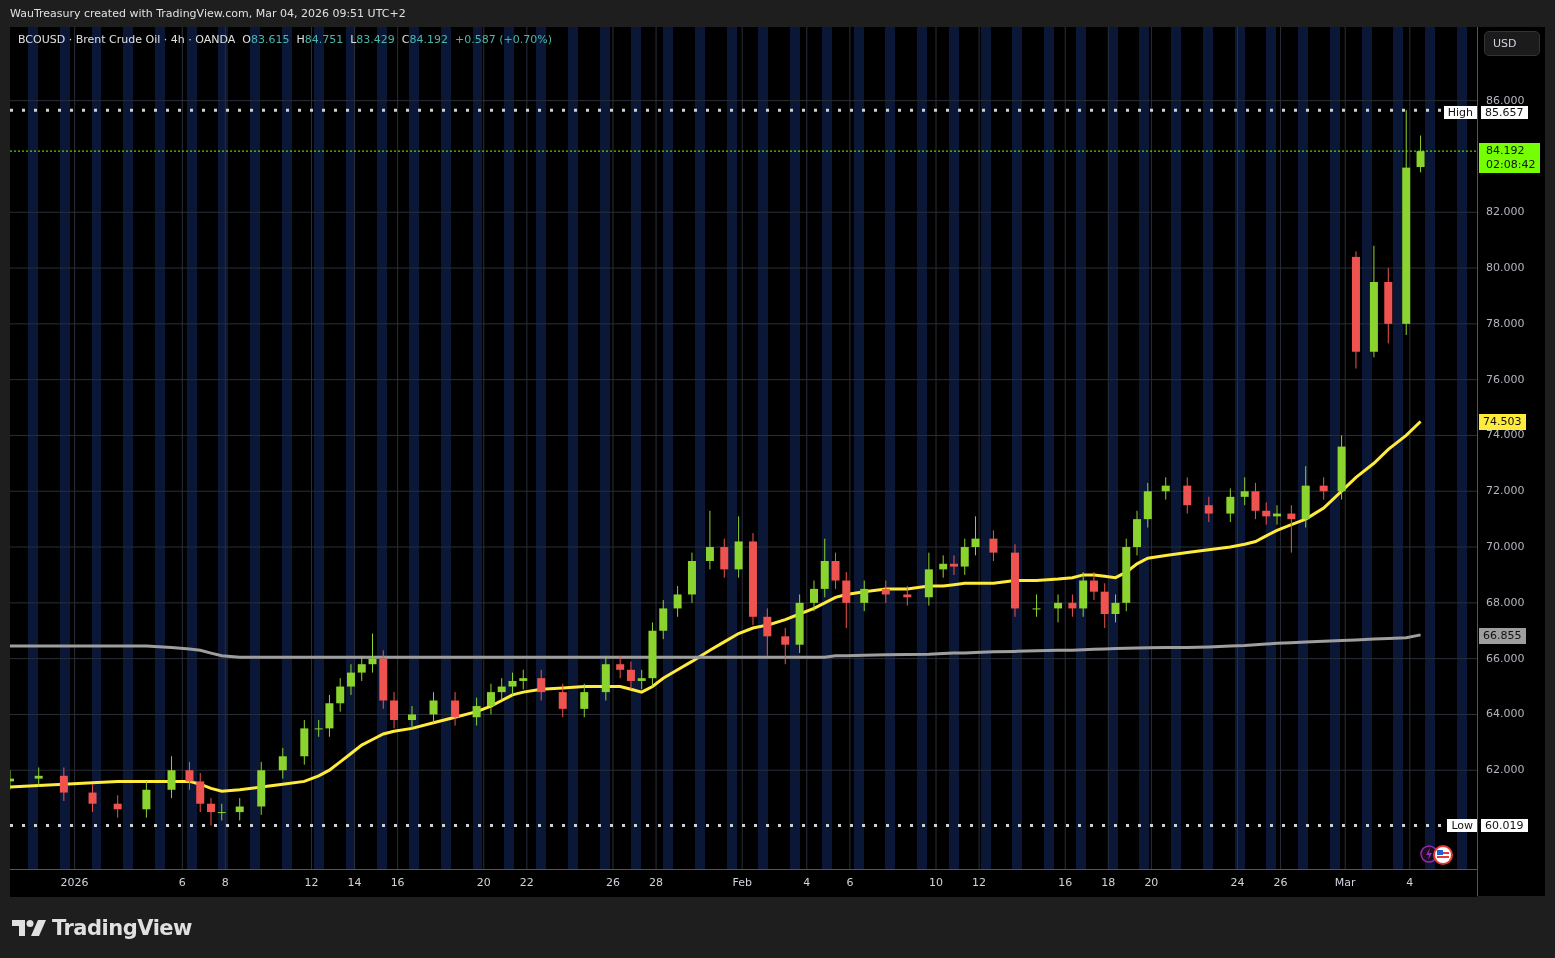 The image size is (1555, 958). I want to click on snapshot-credit: WauTreasury created with TradingView.com, Mar 04, 2026 09:51 UTC+2, so click(208, 13).